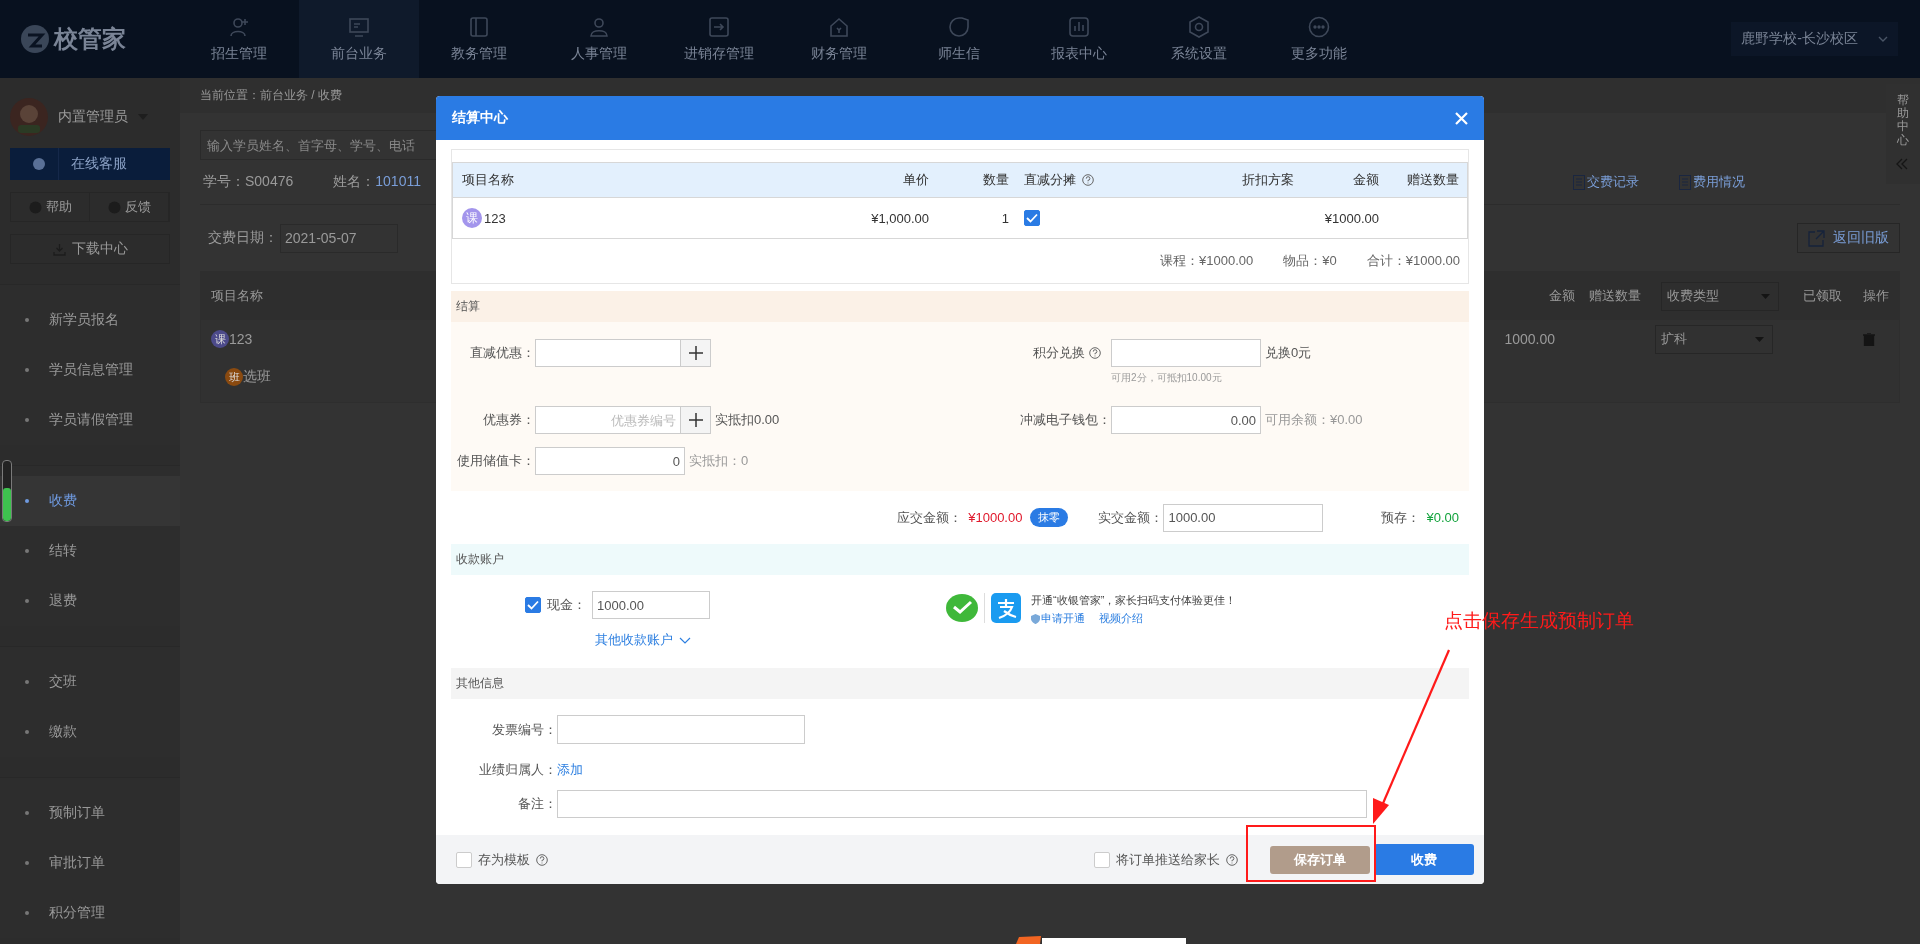 The height and width of the screenshot is (944, 1920). What do you see at coordinates (1814, 39) in the screenshot?
I see `campus-select: 鹿野学校-长沙校区` at bounding box center [1814, 39].